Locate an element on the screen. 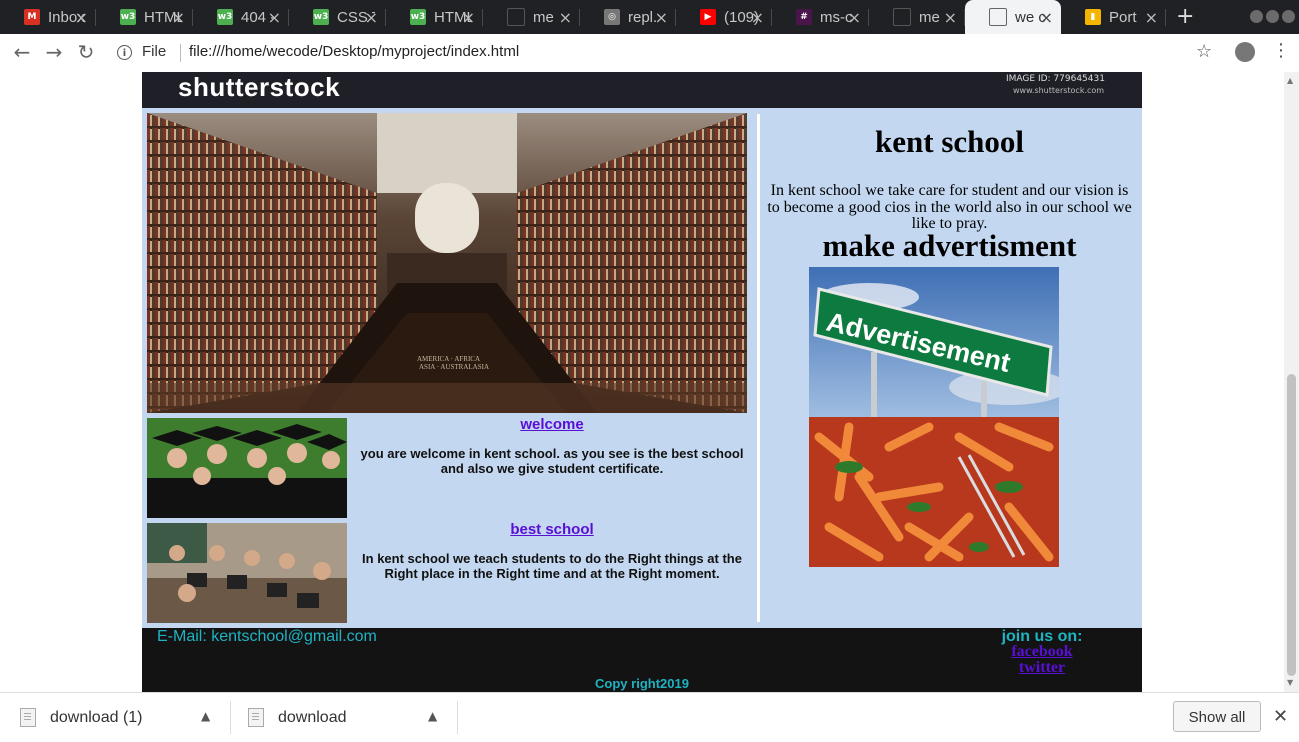 Image resolution: width=1299 pixels, height=742 pixels. scrollbar-thumb is located at coordinates (1291, 525).